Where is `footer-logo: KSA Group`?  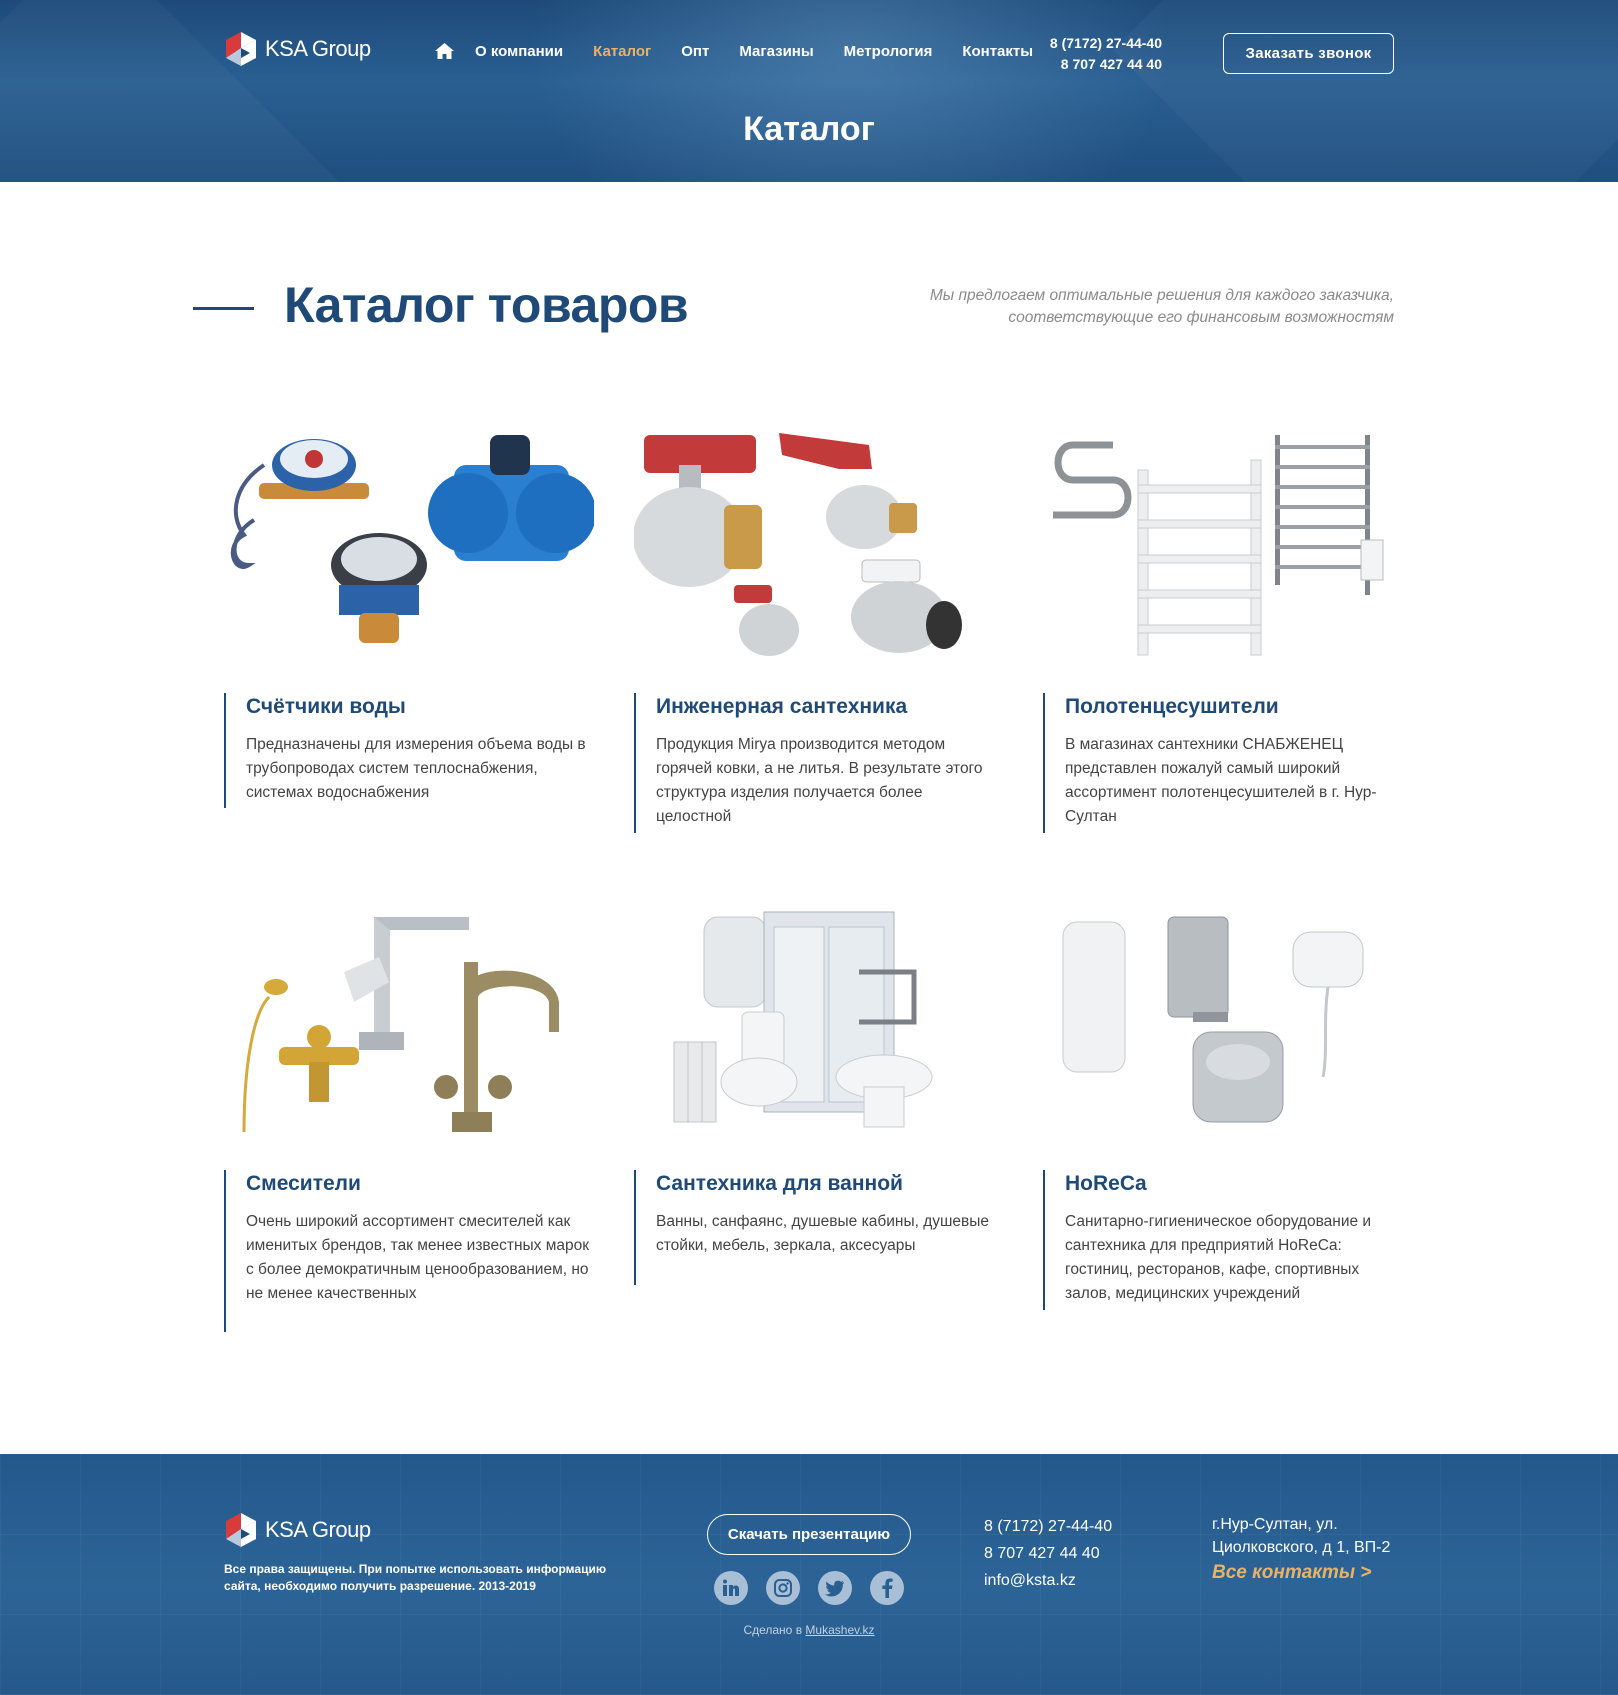
footer-logo: KSA Group is located at coordinates (297, 1530).